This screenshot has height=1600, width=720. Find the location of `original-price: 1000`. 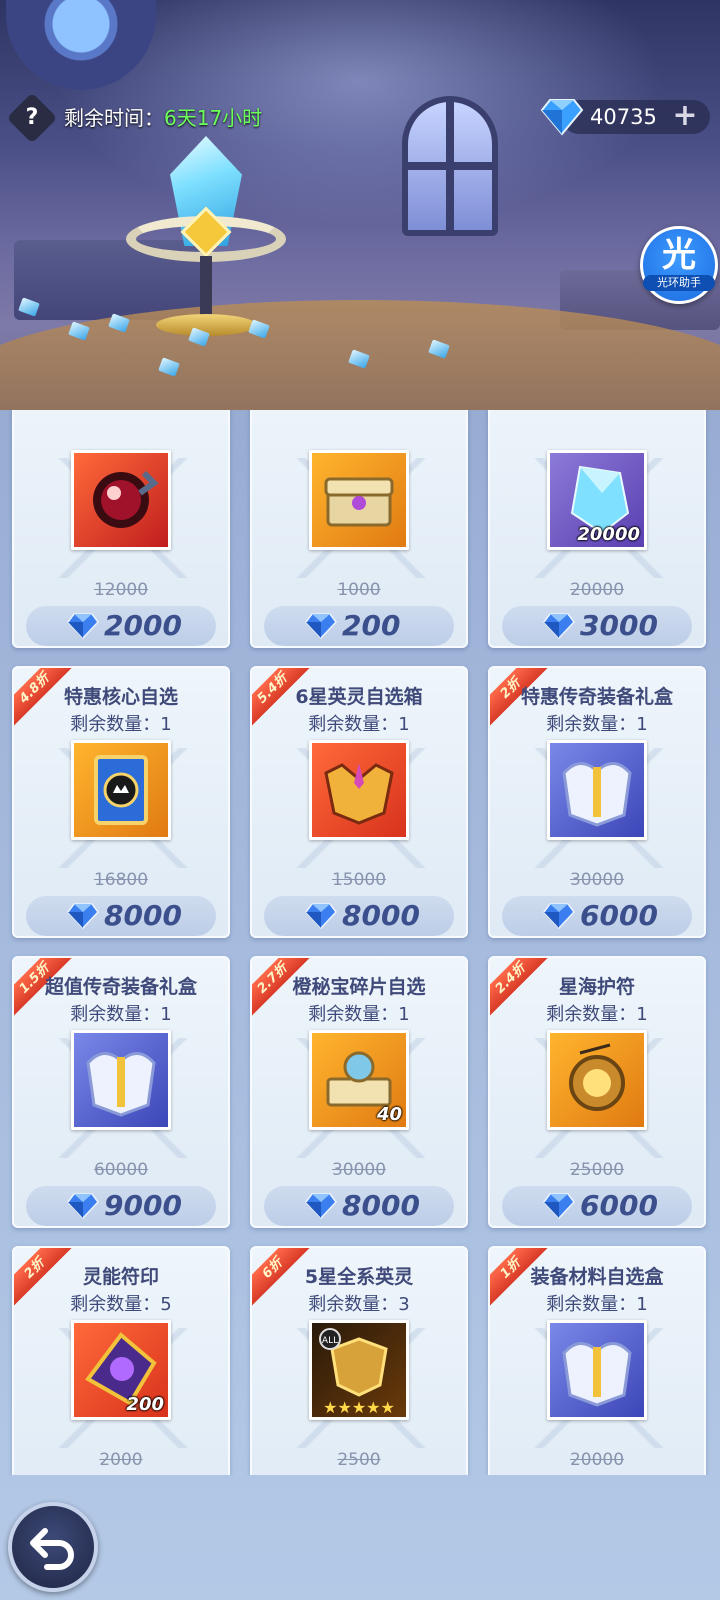

original-price: 1000 is located at coordinates (359, 590).